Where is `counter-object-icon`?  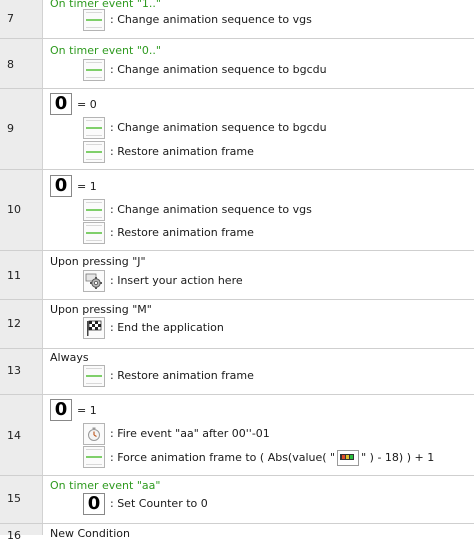 counter-object-icon is located at coordinates (348, 458).